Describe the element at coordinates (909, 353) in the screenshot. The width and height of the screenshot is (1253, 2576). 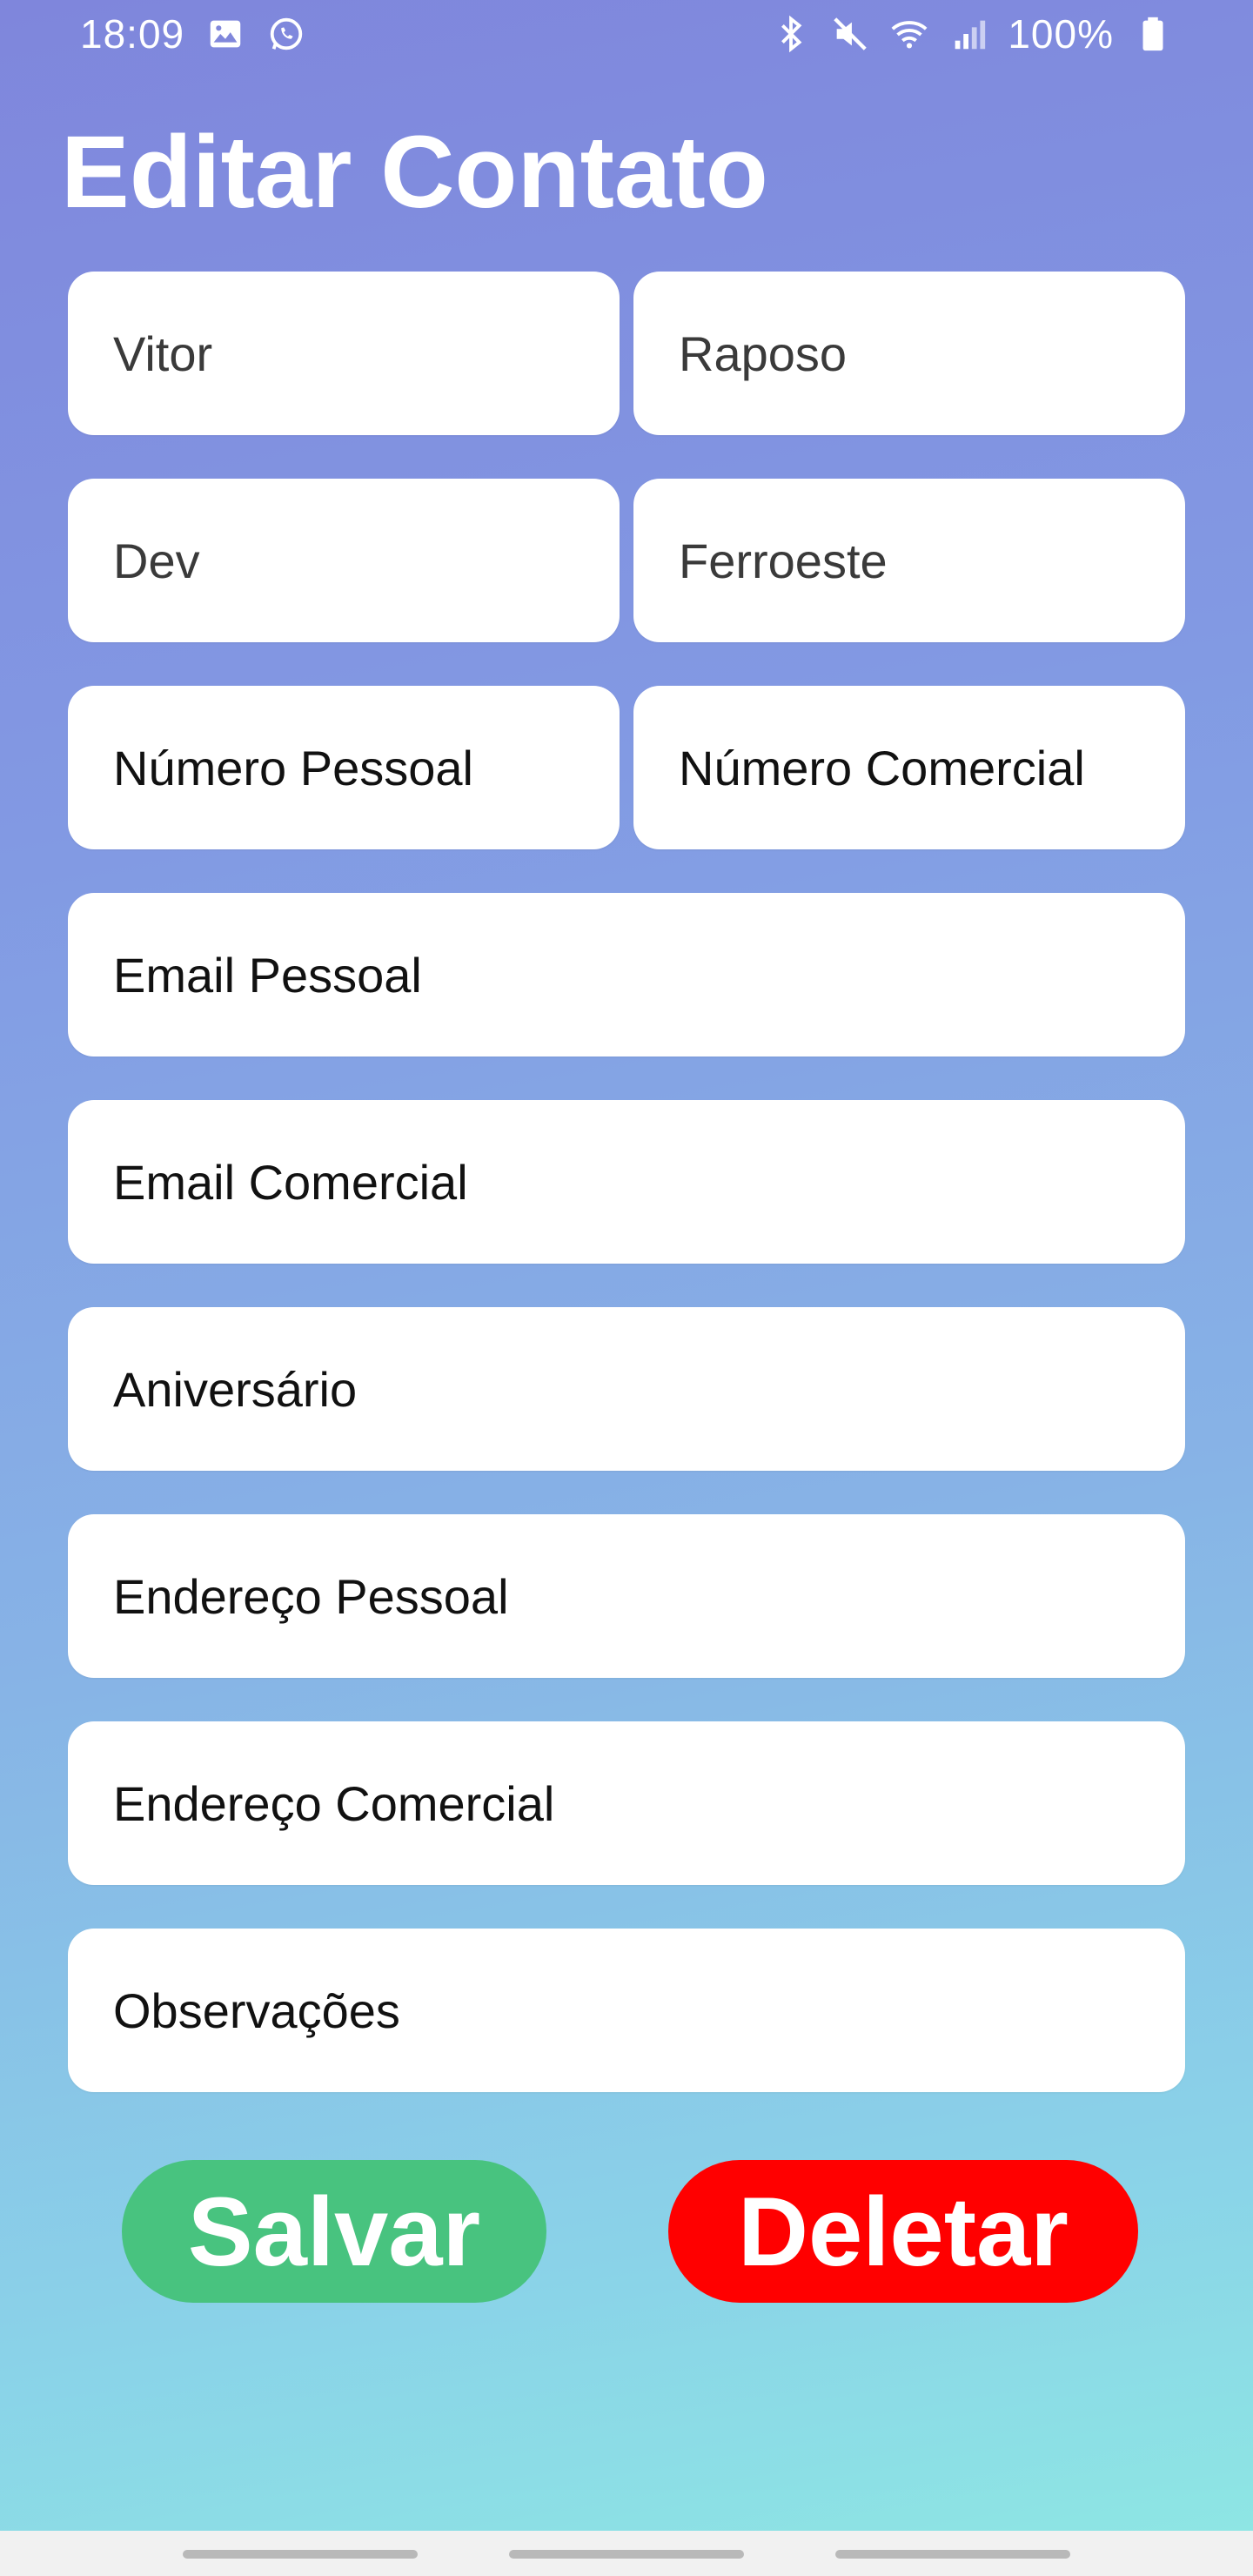
I see `last-name-field: Raposo` at that location.